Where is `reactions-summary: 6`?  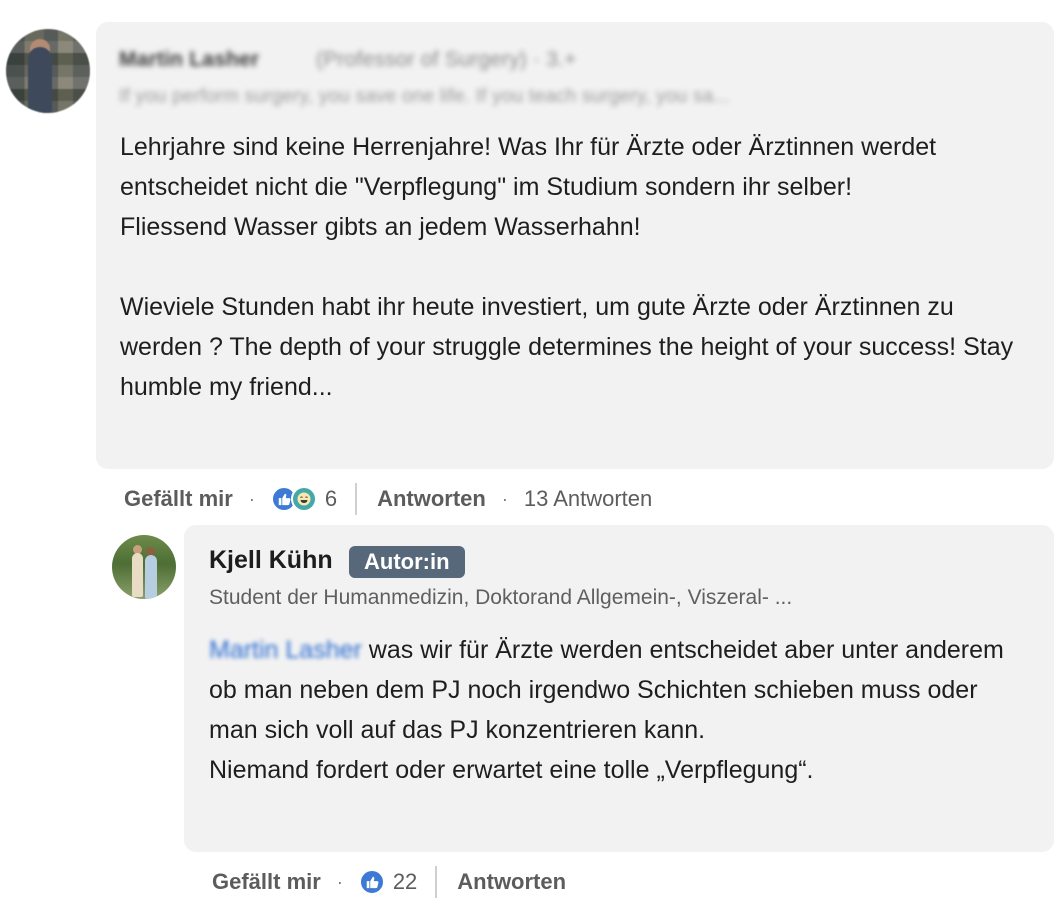 reactions-summary: 6 is located at coordinates (304, 499).